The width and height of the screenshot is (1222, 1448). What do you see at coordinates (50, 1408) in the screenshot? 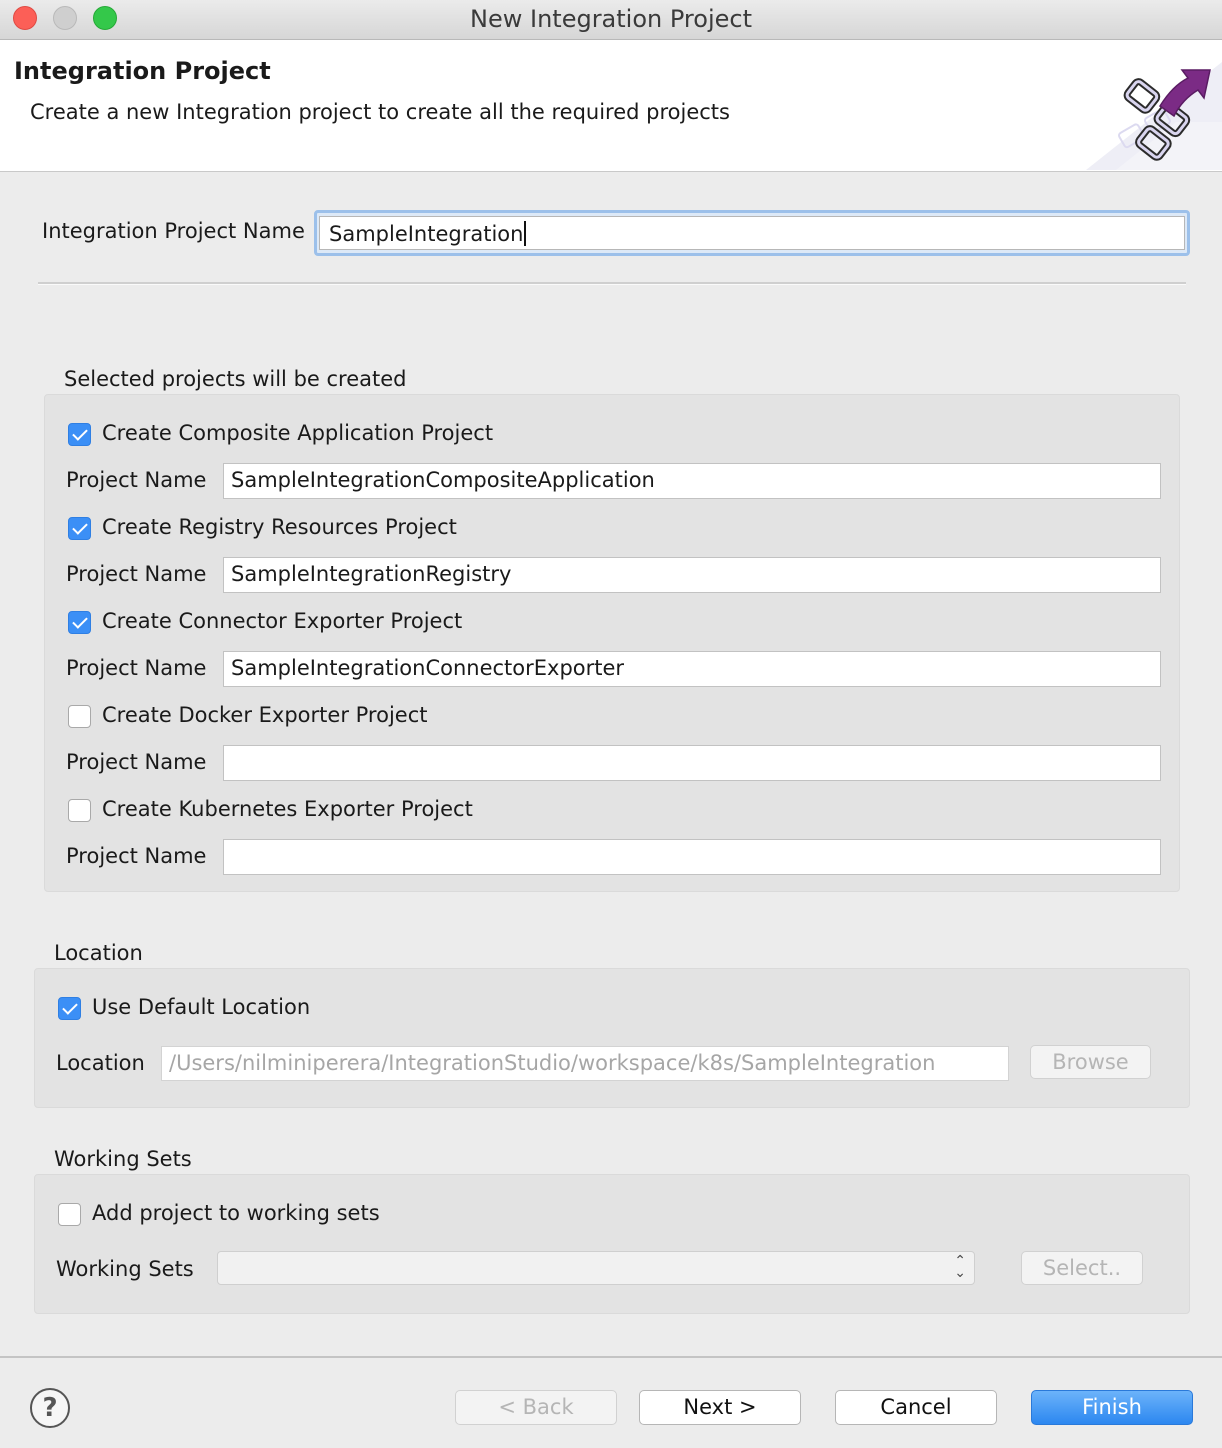
I see `question-mark-icon: ?` at bounding box center [50, 1408].